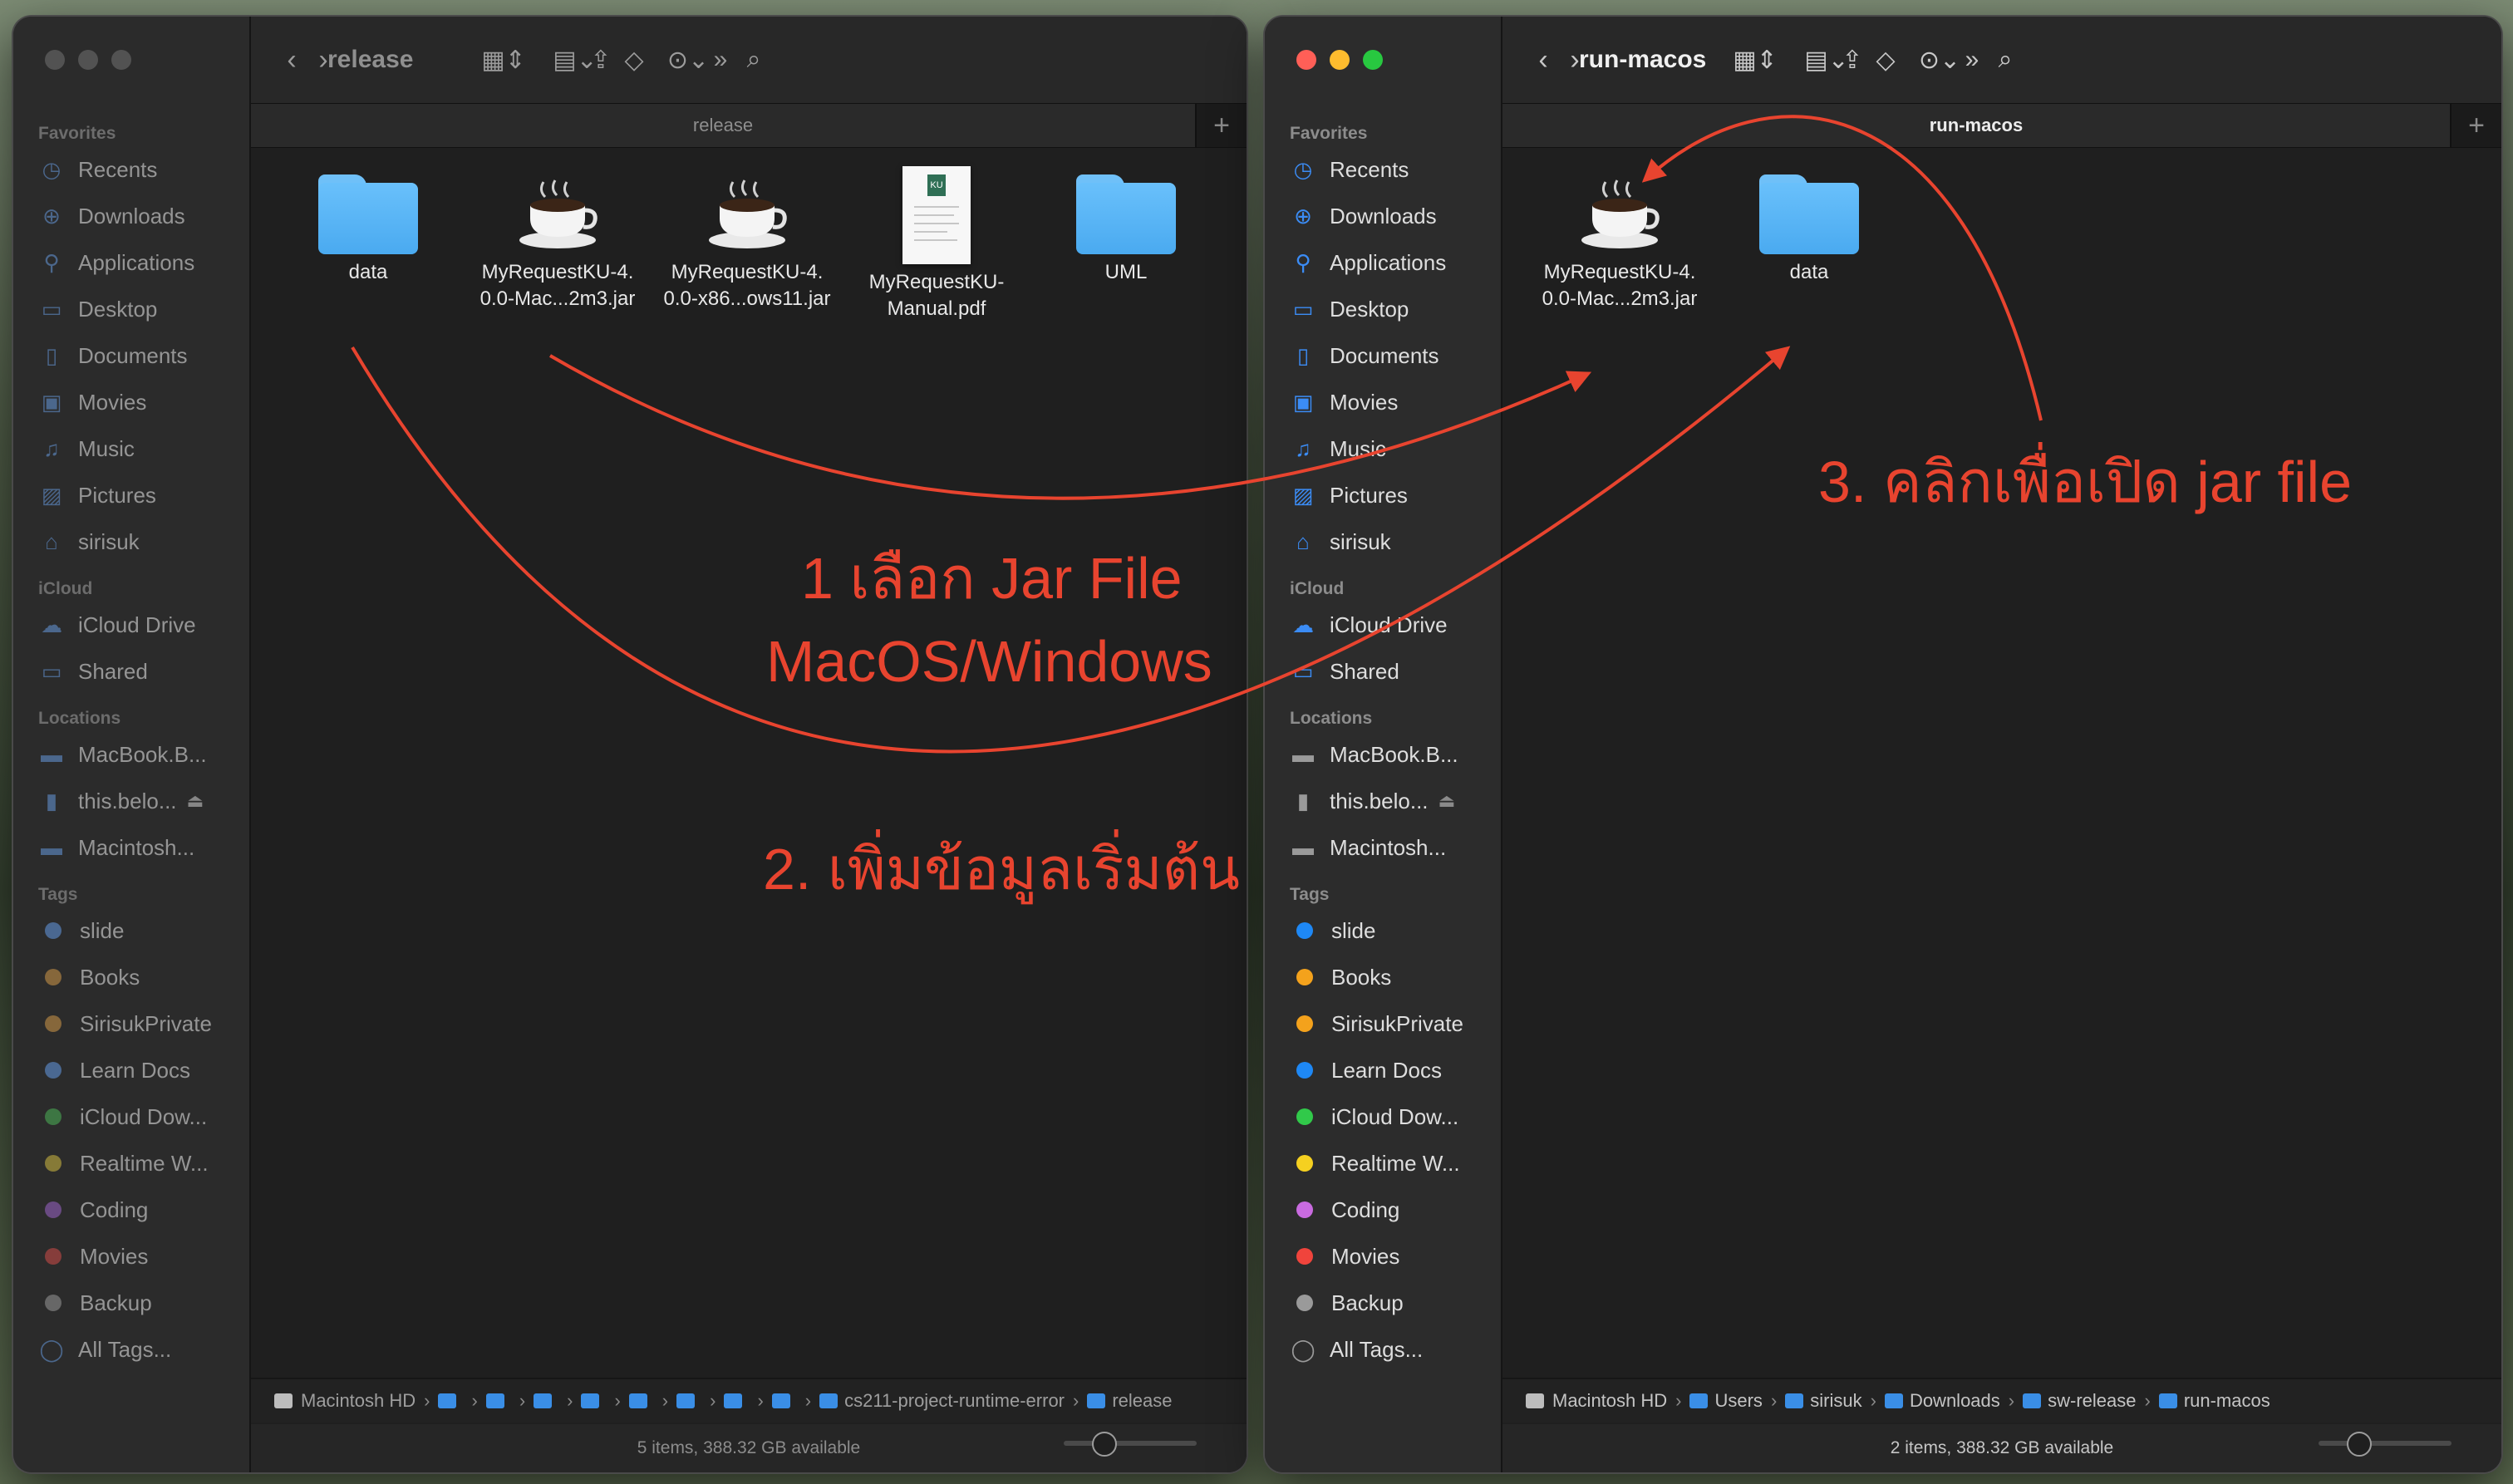 The height and width of the screenshot is (1484, 2513). I want to click on arrow-open-jar, so click(1842, 268).